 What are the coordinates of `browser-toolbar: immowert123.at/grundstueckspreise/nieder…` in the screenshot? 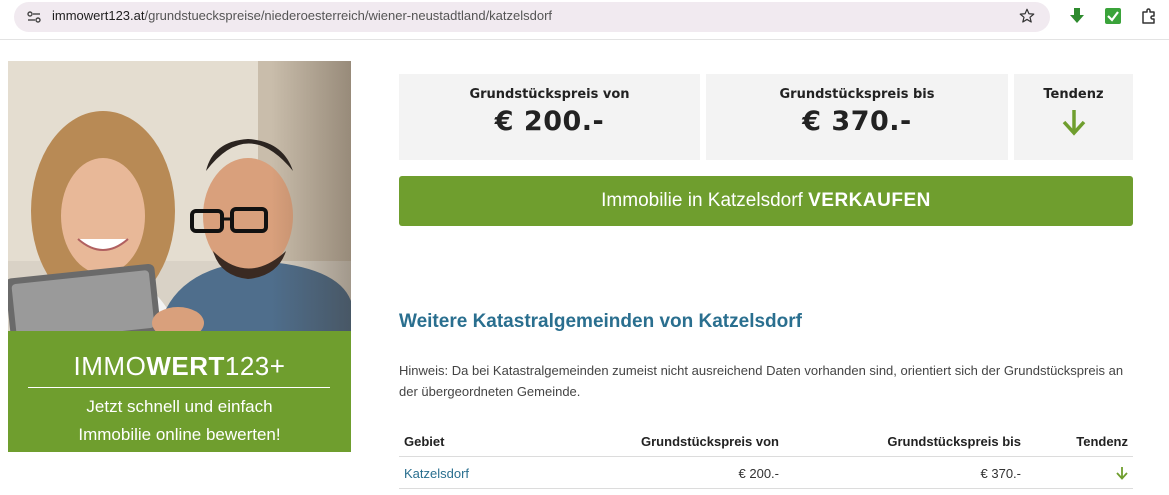 It's located at (584, 20).